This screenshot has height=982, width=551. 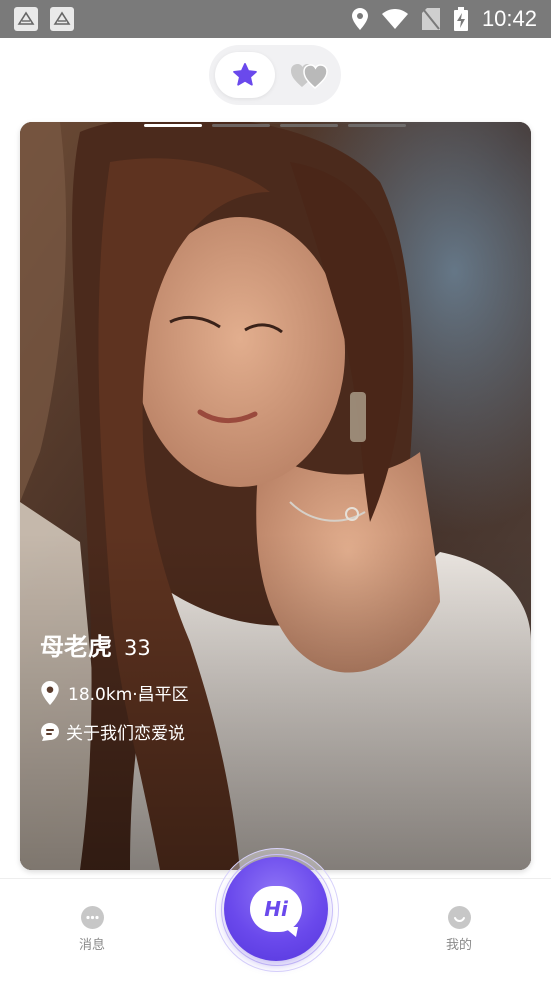 I want to click on tab-recommend, so click(x=245, y=75).